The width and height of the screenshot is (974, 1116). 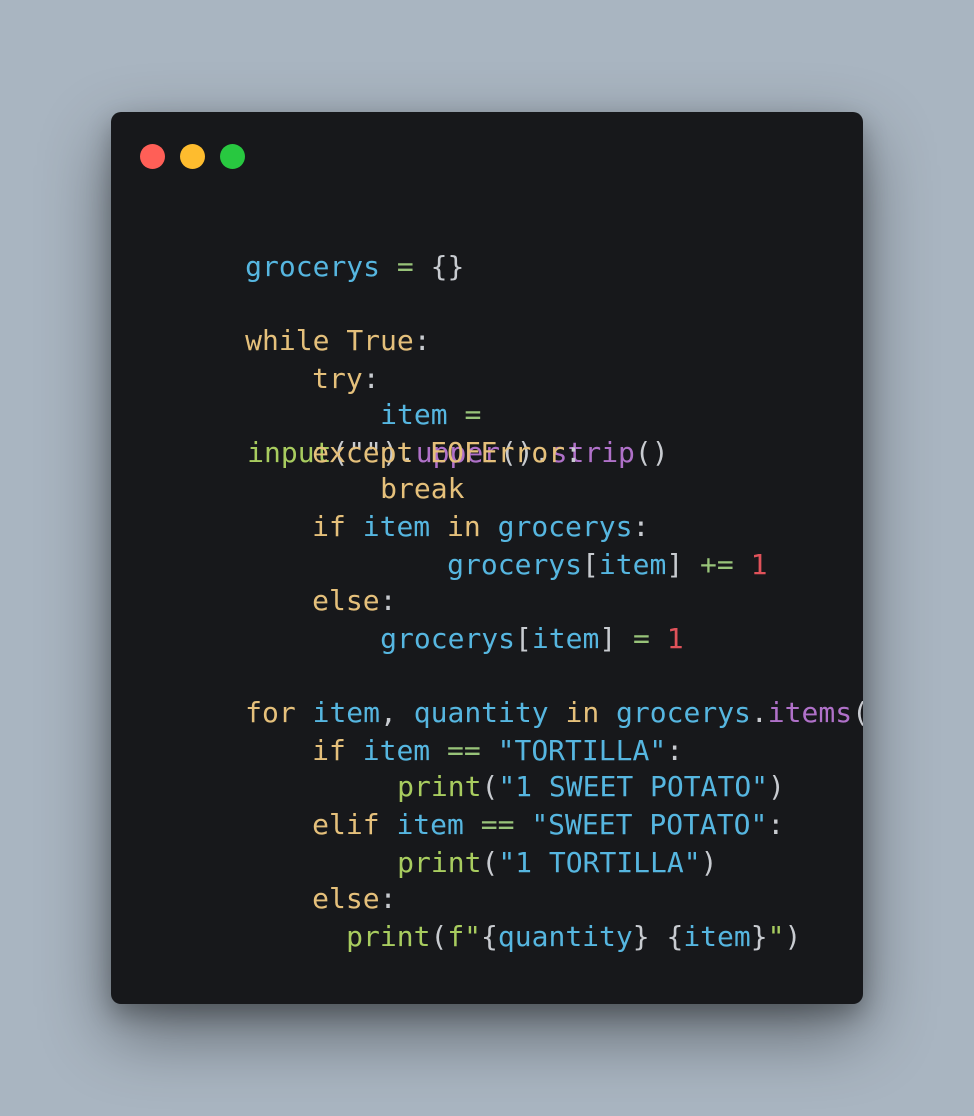 What do you see at coordinates (303, 583) in the screenshot?
I see `code-line-9: else:` at bounding box center [303, 583].